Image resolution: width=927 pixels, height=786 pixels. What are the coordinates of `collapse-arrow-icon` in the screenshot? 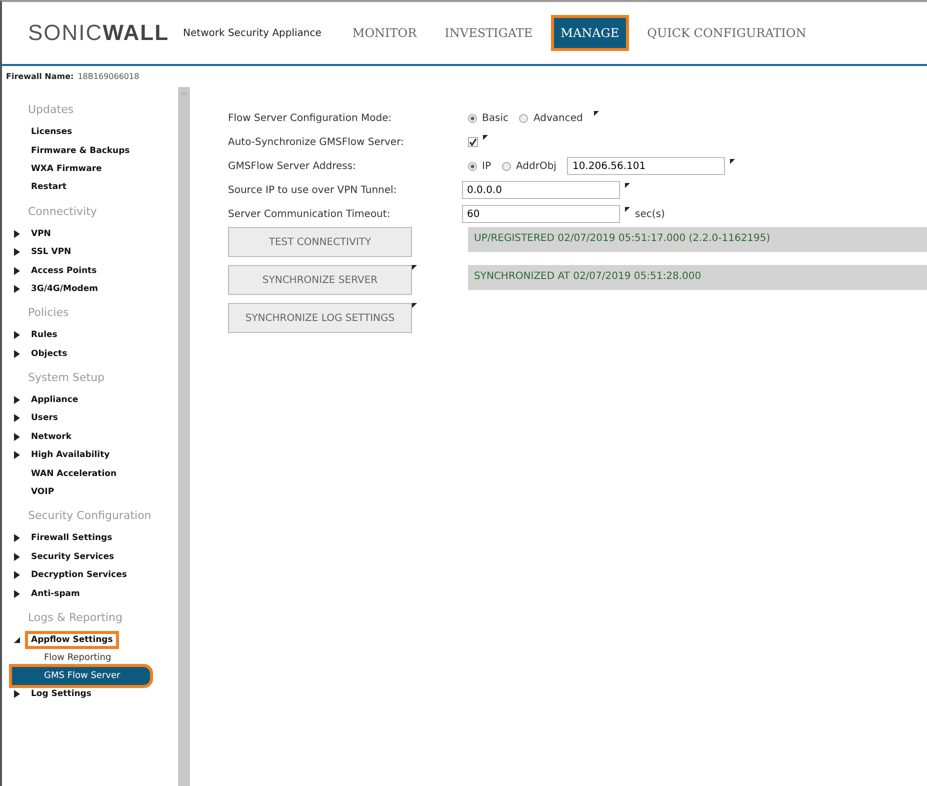 It's located at (17, 640).